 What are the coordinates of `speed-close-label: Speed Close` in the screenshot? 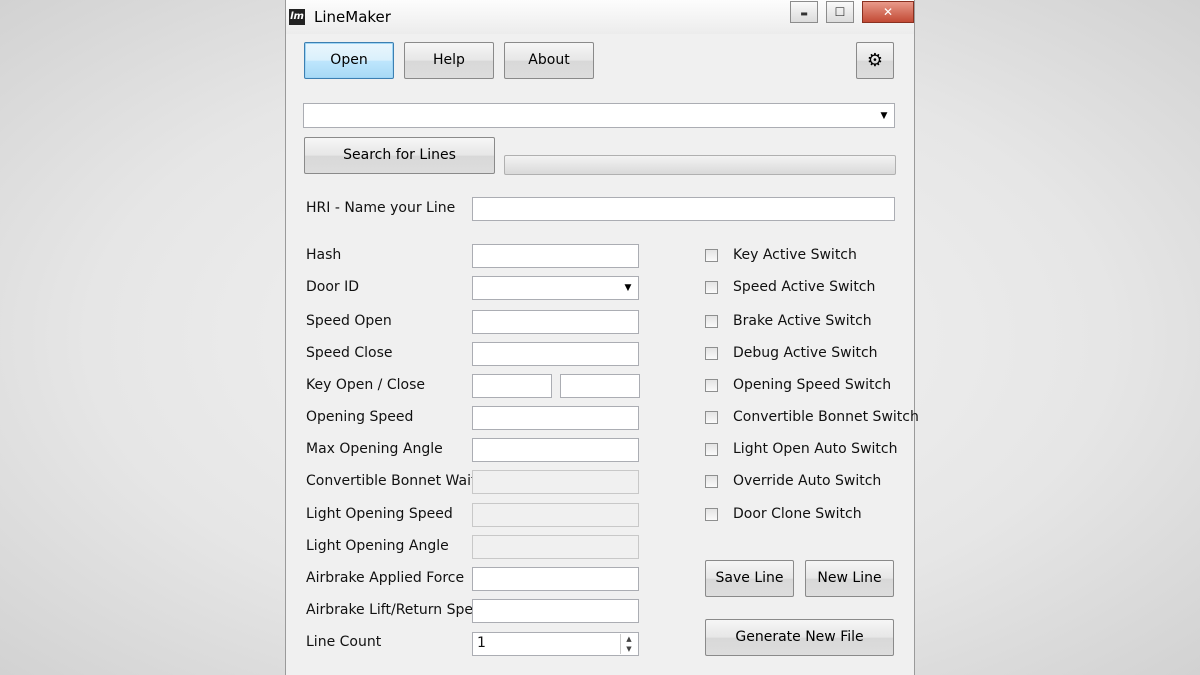 It's located at (349, 353).